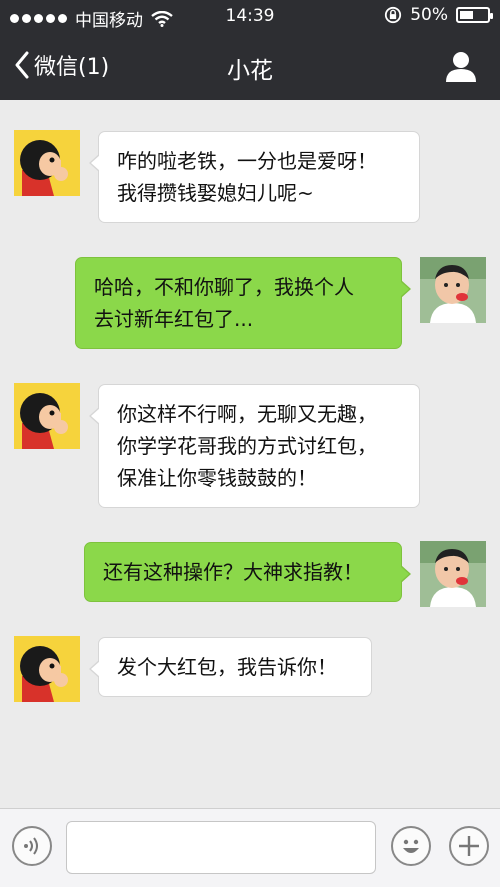 The width and height of the screenshot is (500, 887). Describe the element at coordinates (215, 193) in the screenshot. I see `message-line: 我得攒钱娶媳妇儿呢~` at that location.